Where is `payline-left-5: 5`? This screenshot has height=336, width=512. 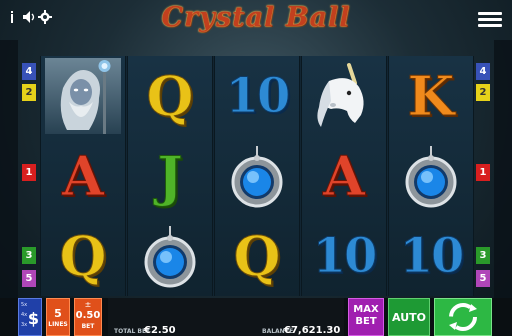
payline-left-5: 5 is located at coordinates (29, 278).